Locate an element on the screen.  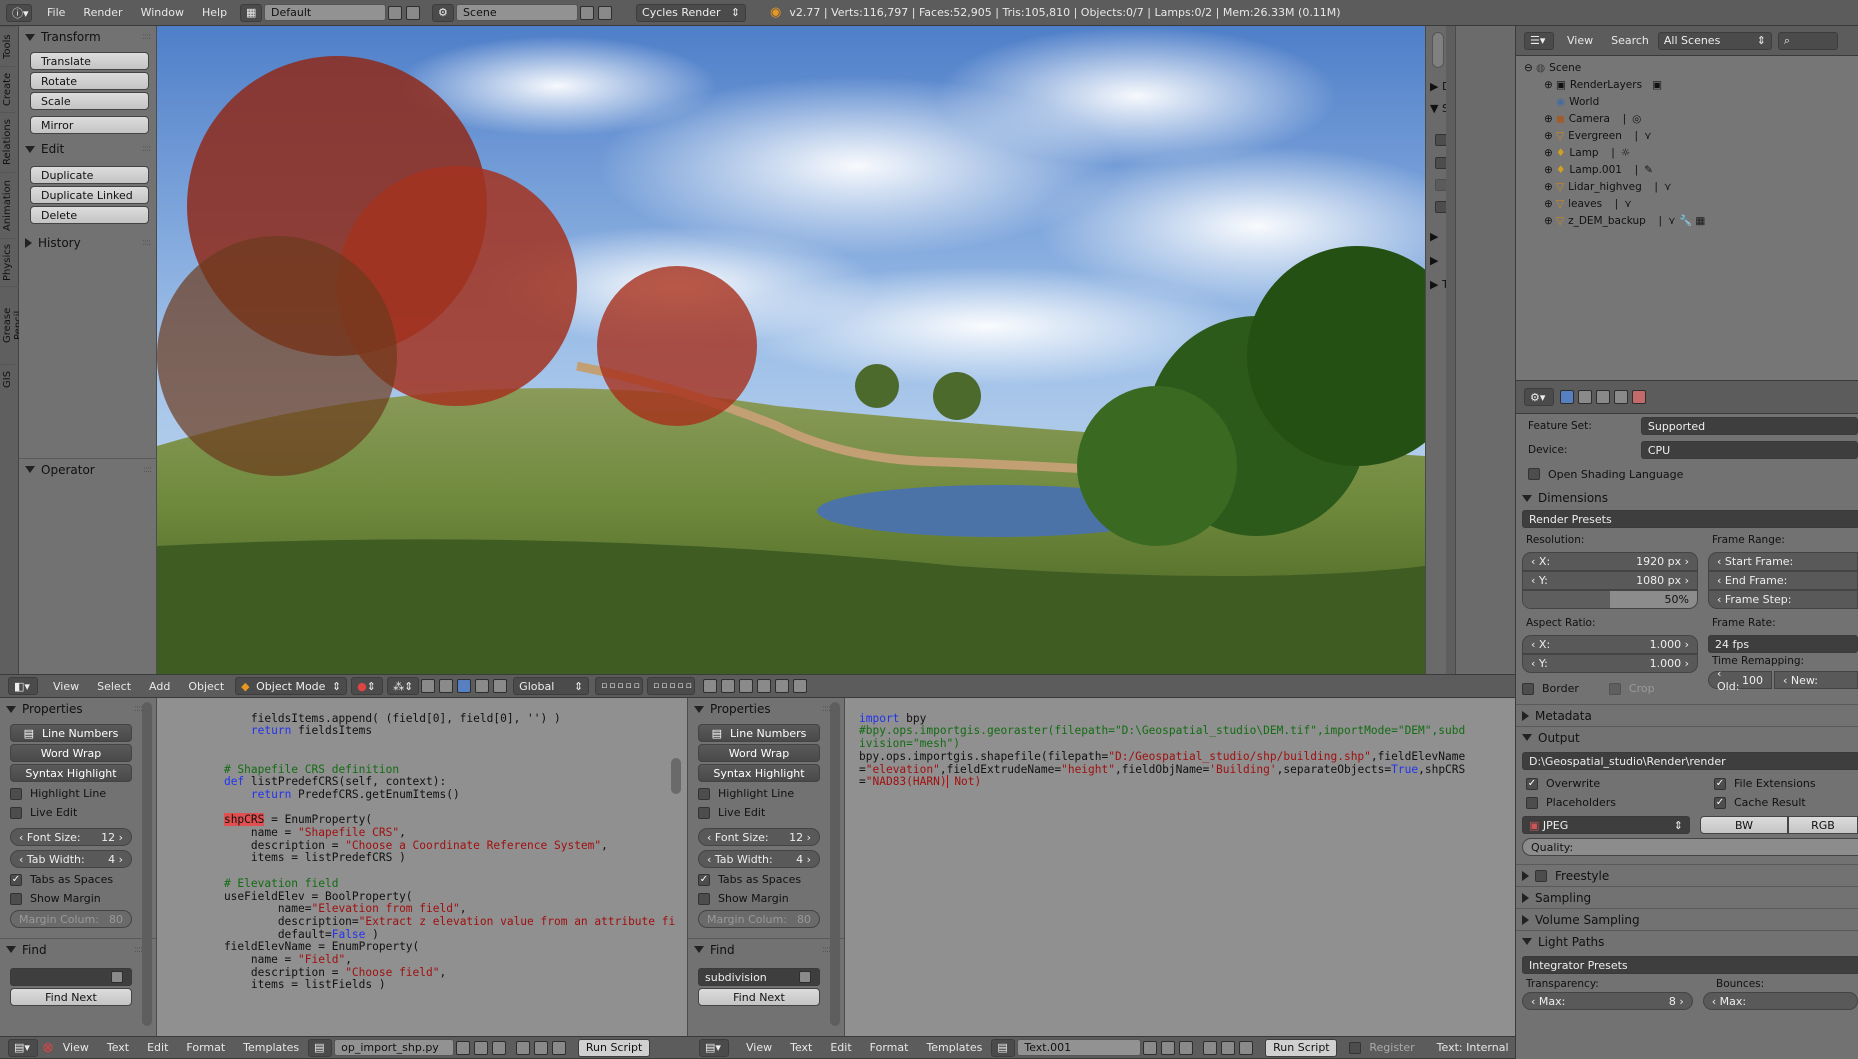
resolution-y-field: ‹ Y: 1080 px › is located at coordinates (1610, 580).